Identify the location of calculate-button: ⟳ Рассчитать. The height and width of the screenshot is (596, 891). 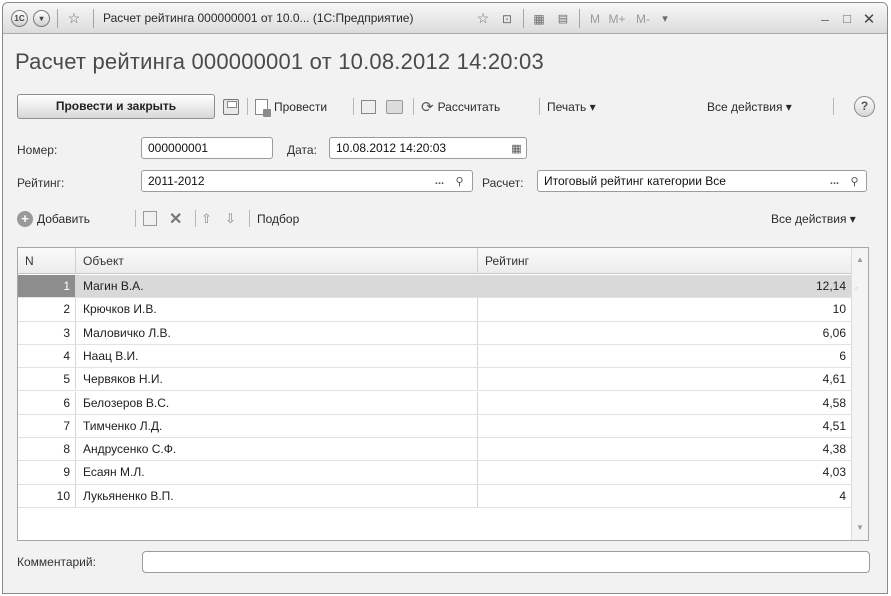
(460, 106).